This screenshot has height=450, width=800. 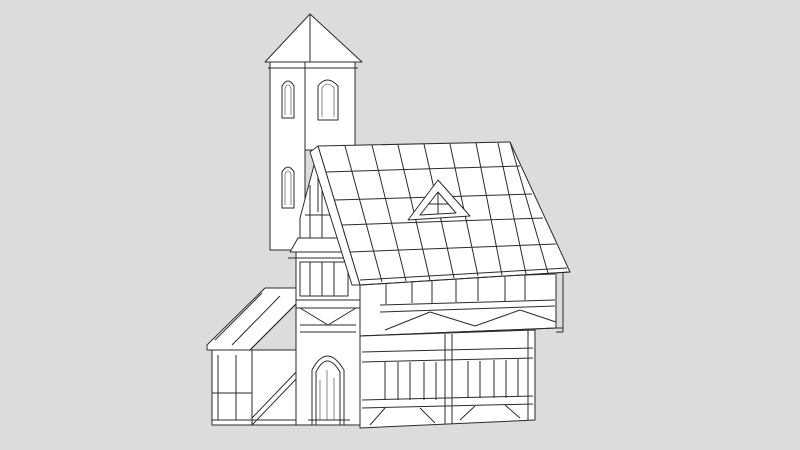 I want to click on tower-window-lower-left, so click(x=288, y=187).